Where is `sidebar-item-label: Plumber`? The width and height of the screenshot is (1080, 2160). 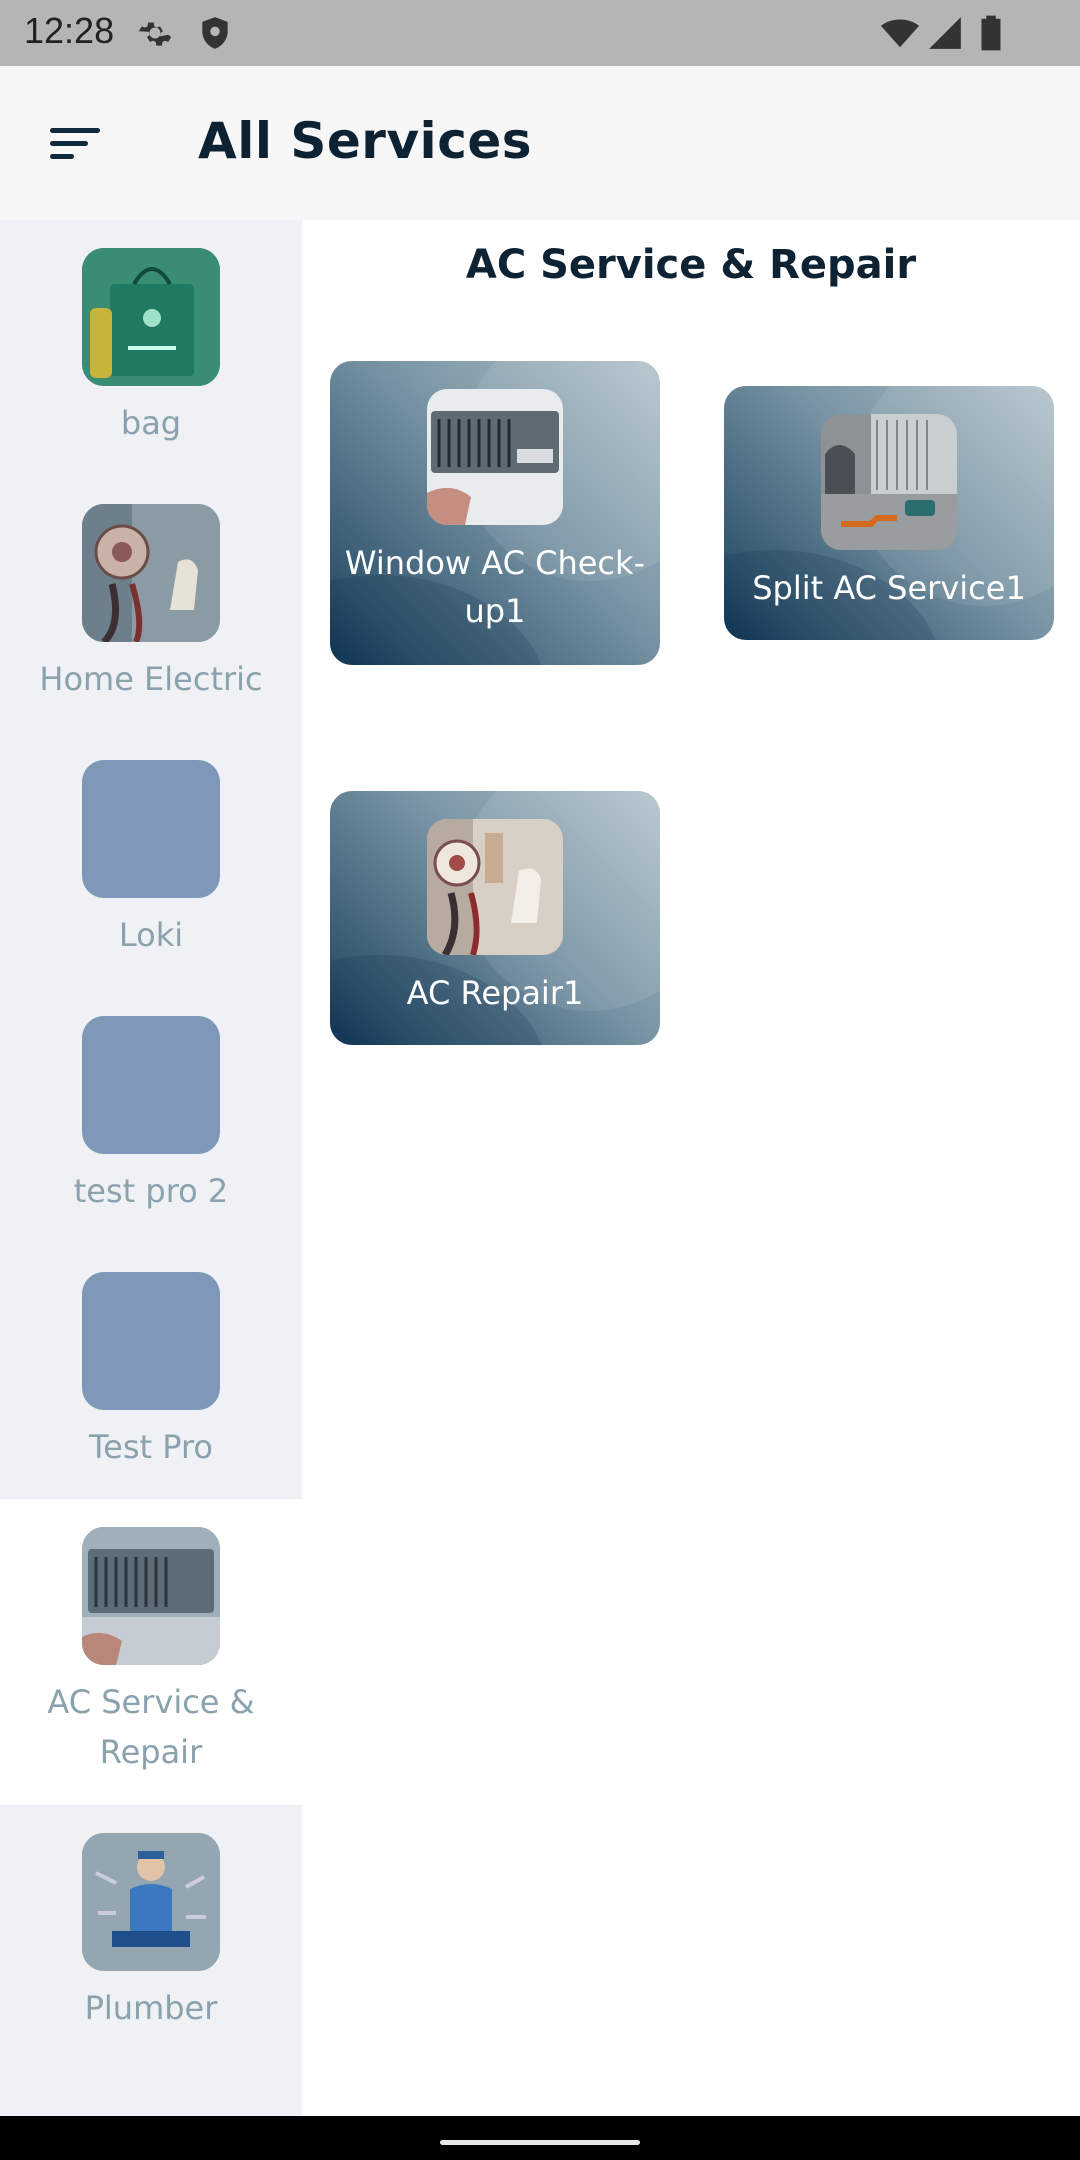 sidebar-item-label: Plumber is located at coordinates (151, 2008).